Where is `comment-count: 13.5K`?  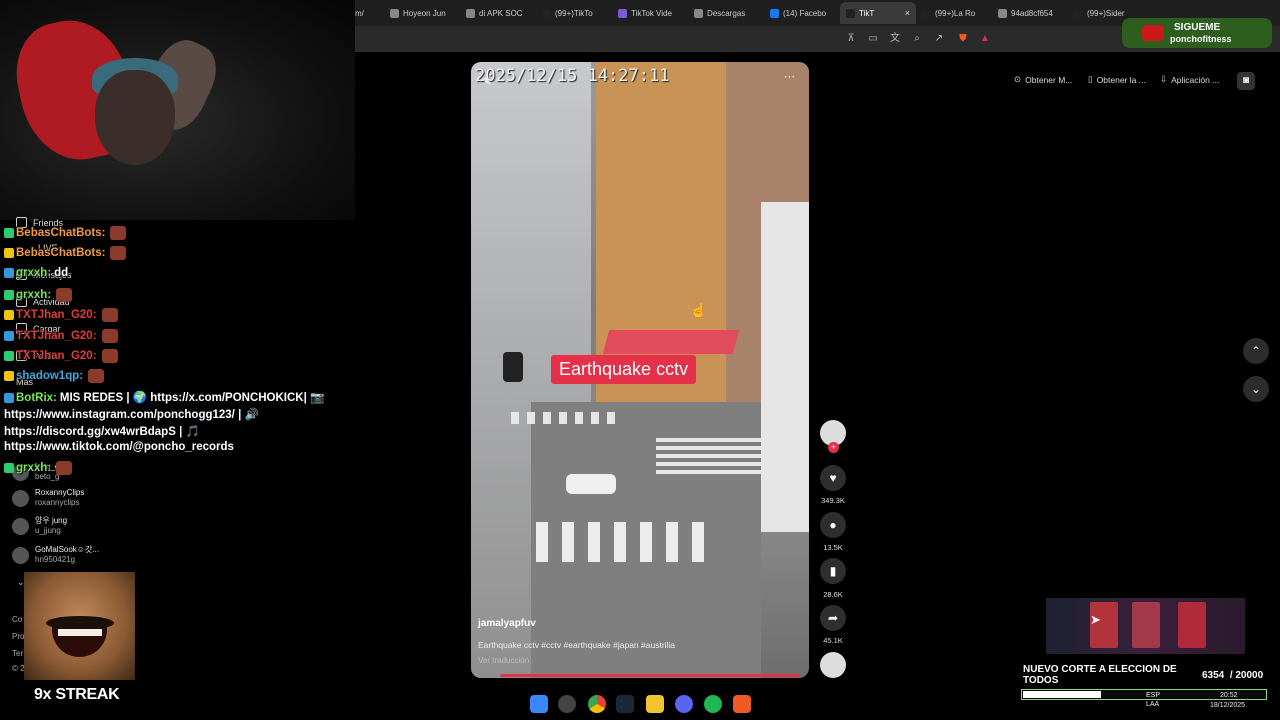 comment-count: 13.5K is located at coordinates (833, 547).